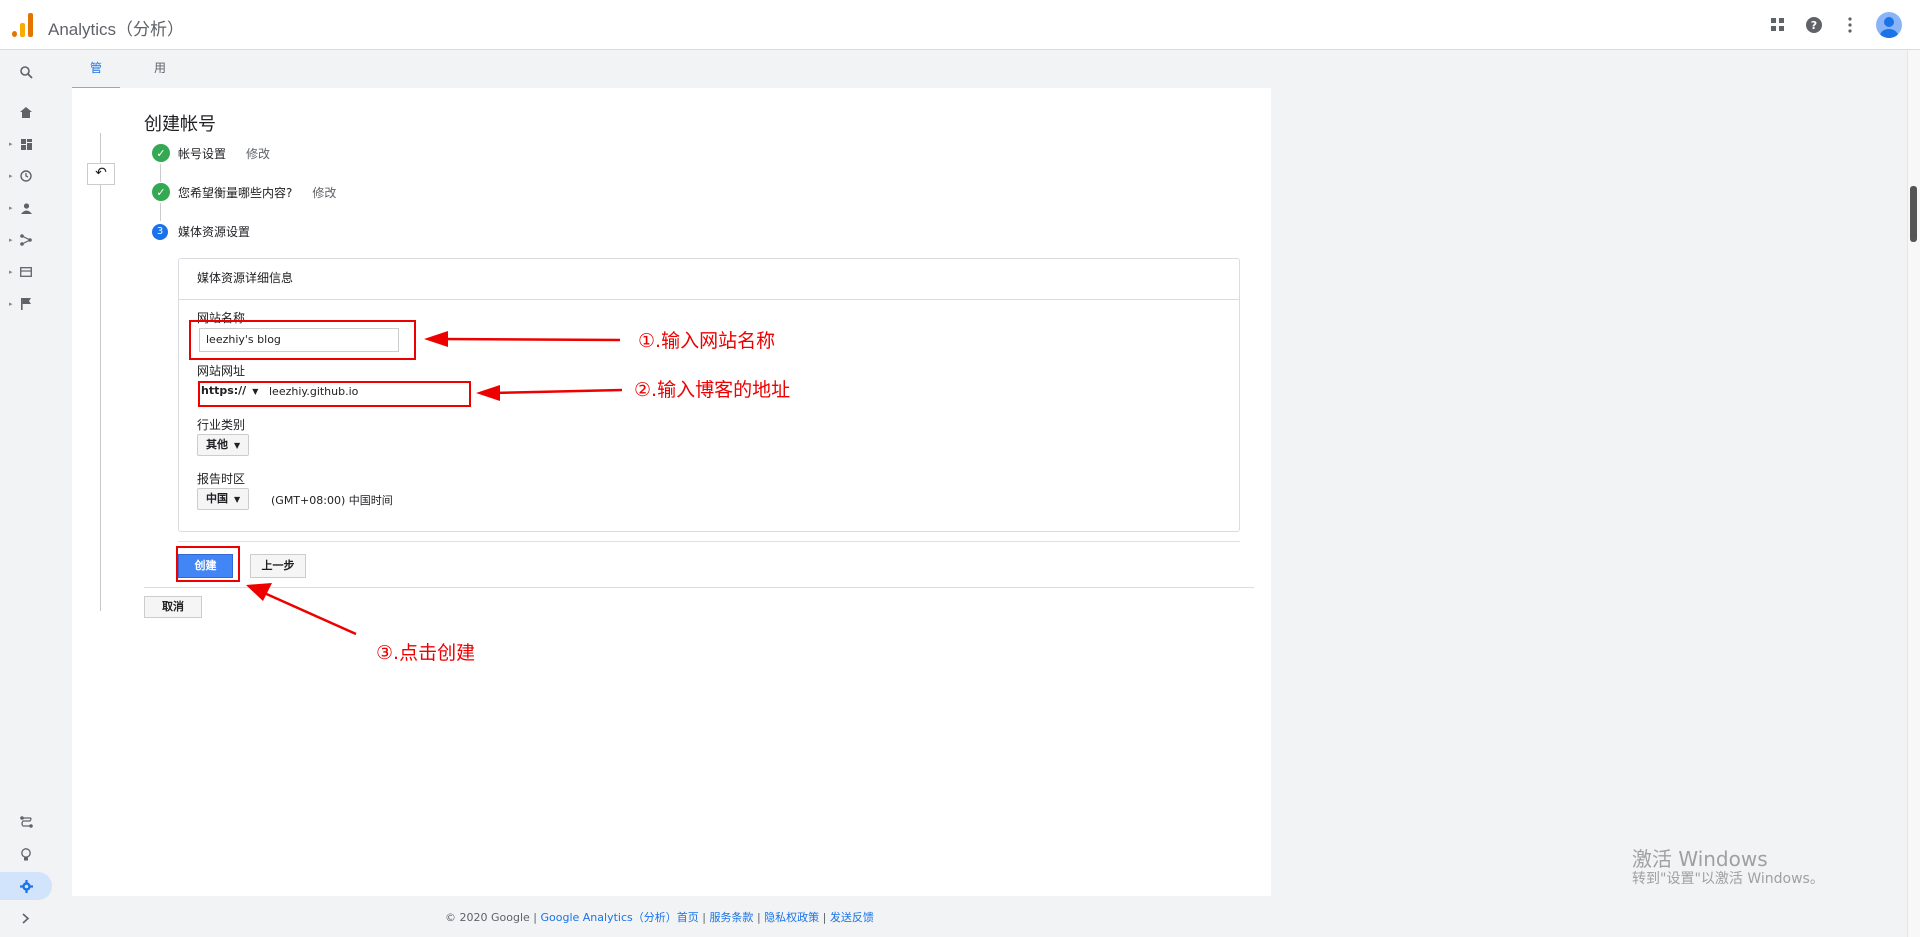 The image size is (1920, 937). Describe the element at coordinates (709, 279) in the screenshot. I see `card-title: 媒体资源详细信息` at that location.